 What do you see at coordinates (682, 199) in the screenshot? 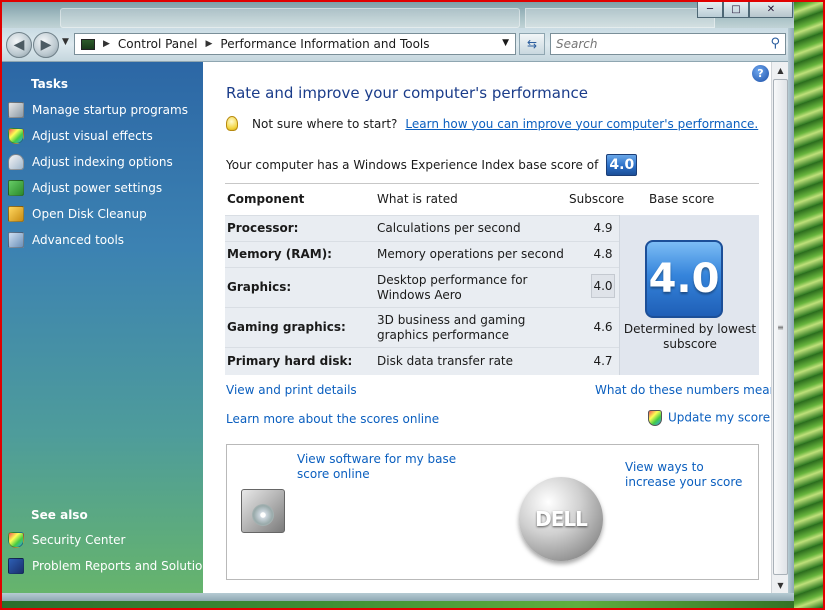
I see `header-base-score: Base score` at bounding box center [682, 199].